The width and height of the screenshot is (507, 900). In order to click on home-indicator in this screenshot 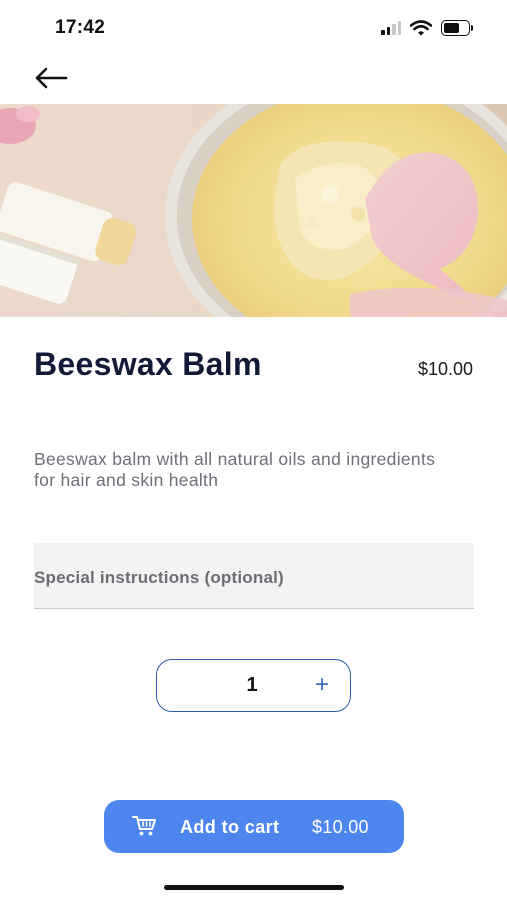, I will do `click(254, 887)`.